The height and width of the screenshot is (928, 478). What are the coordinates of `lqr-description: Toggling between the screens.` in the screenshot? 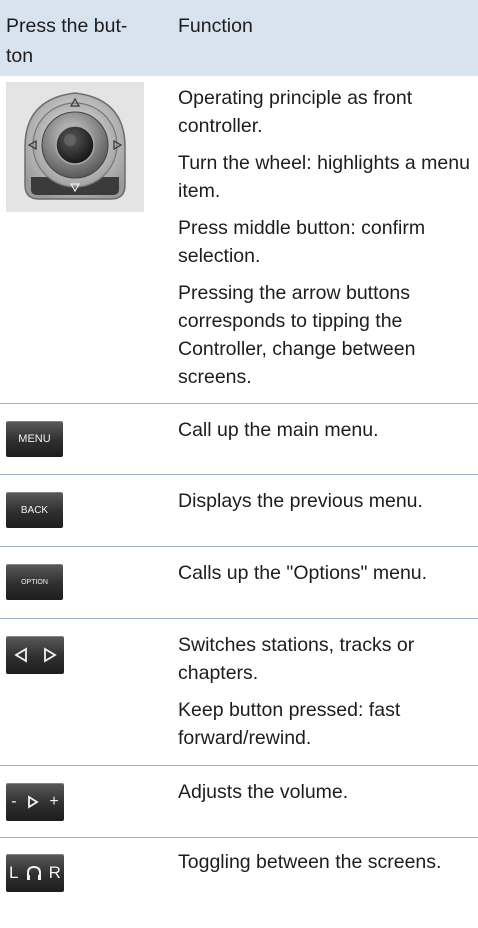 It's located at (327, 862).